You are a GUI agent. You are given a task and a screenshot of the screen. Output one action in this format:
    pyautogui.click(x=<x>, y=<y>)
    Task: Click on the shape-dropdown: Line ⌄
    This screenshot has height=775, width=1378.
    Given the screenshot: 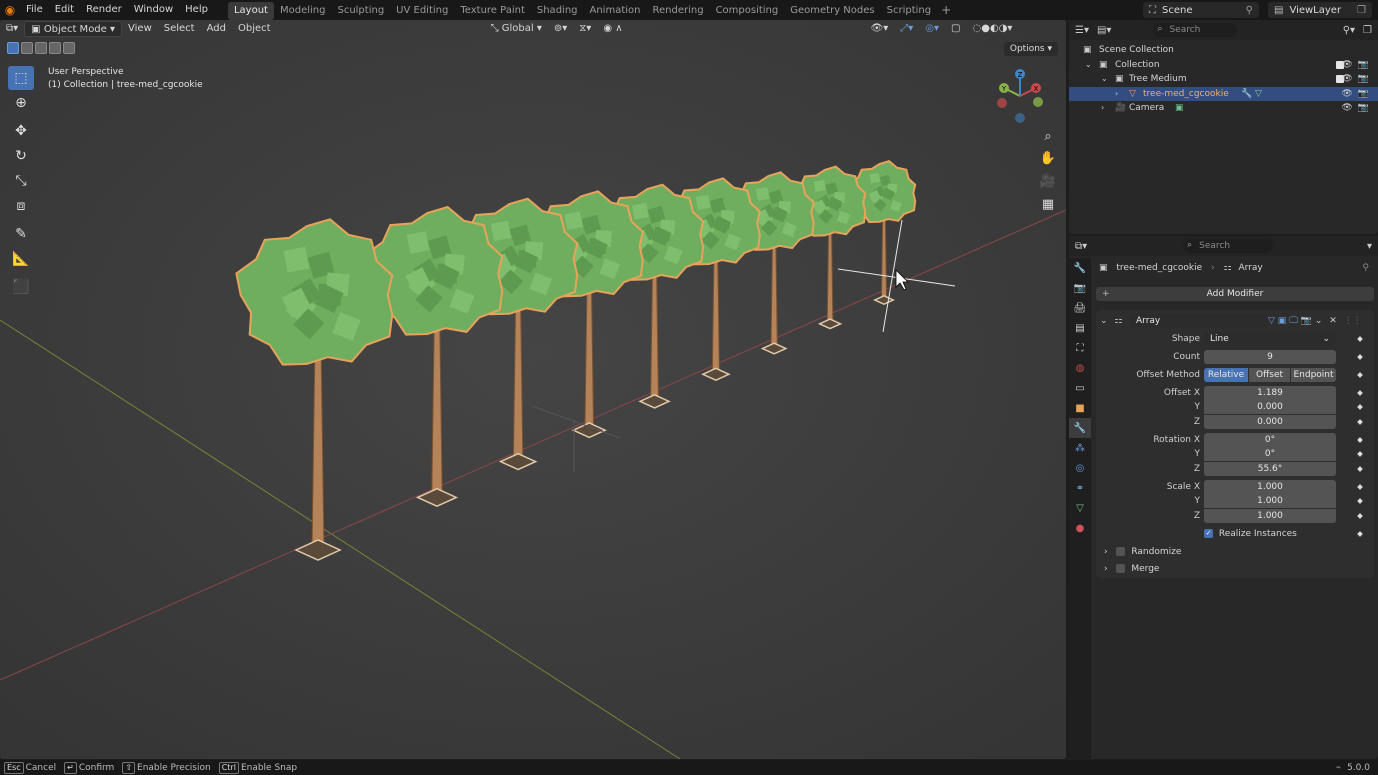 What is the action you would take?
    pyautogui.click(x=1270, y=339)
    